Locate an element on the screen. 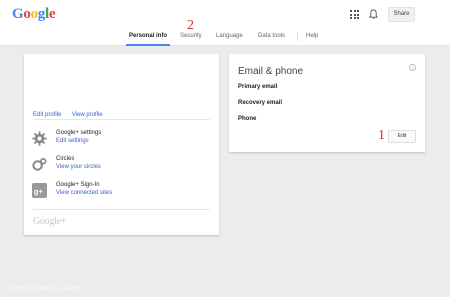 The width and height of the screenshot is (450, 297). view-circles-link: View your circles is located at coordinates (78, 167).